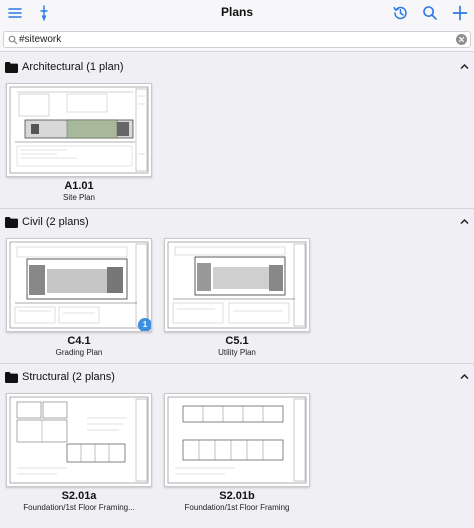 The width and height of the screenshot is (474, 528). Describe the element at coordinates (237, 68) in the screenshot. I see `section-header-architectural: Architectural (1 plan)` at that location.